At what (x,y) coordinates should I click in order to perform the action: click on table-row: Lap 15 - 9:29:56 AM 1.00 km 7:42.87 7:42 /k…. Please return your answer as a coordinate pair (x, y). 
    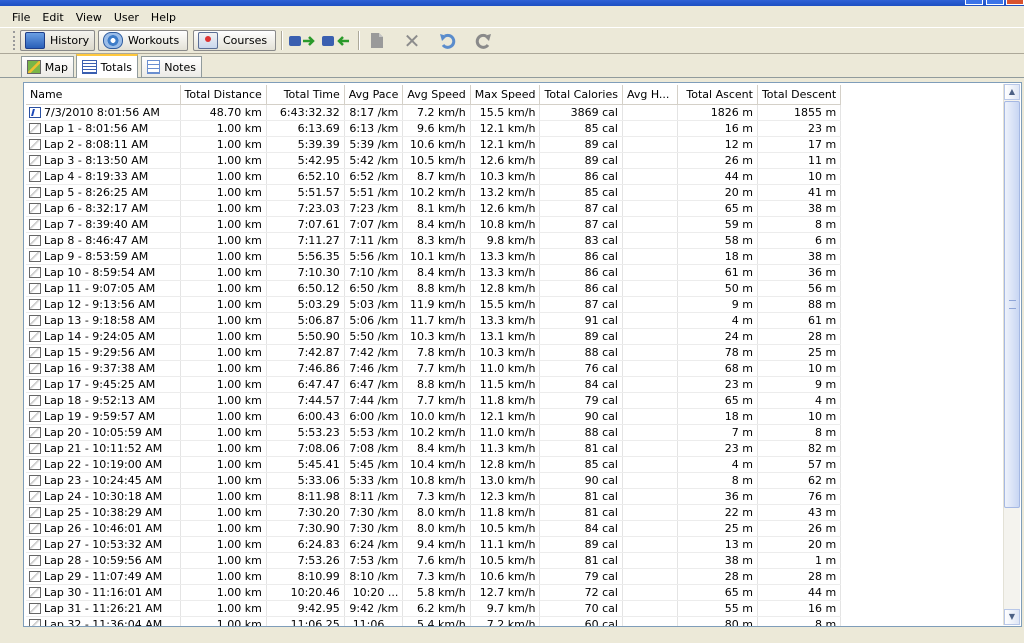
    Looking at the image, I should click on (434, 352).